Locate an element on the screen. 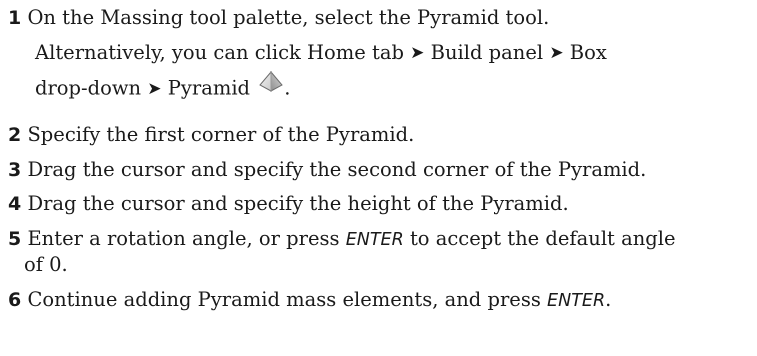 This screenshot has width=757, height=356. step-text: of 0. is located at coordinates (46, 264).